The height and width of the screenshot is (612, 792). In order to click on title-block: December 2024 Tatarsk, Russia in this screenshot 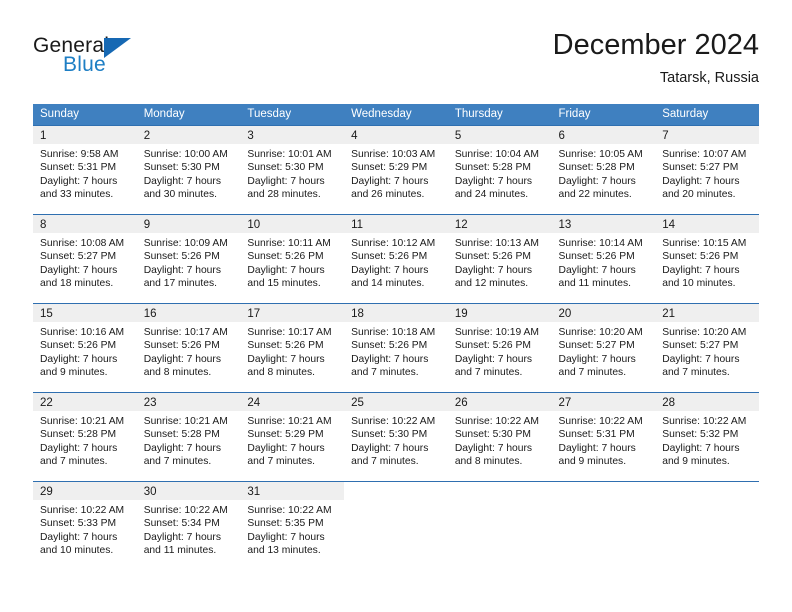, I will do `click(656, 58)`.